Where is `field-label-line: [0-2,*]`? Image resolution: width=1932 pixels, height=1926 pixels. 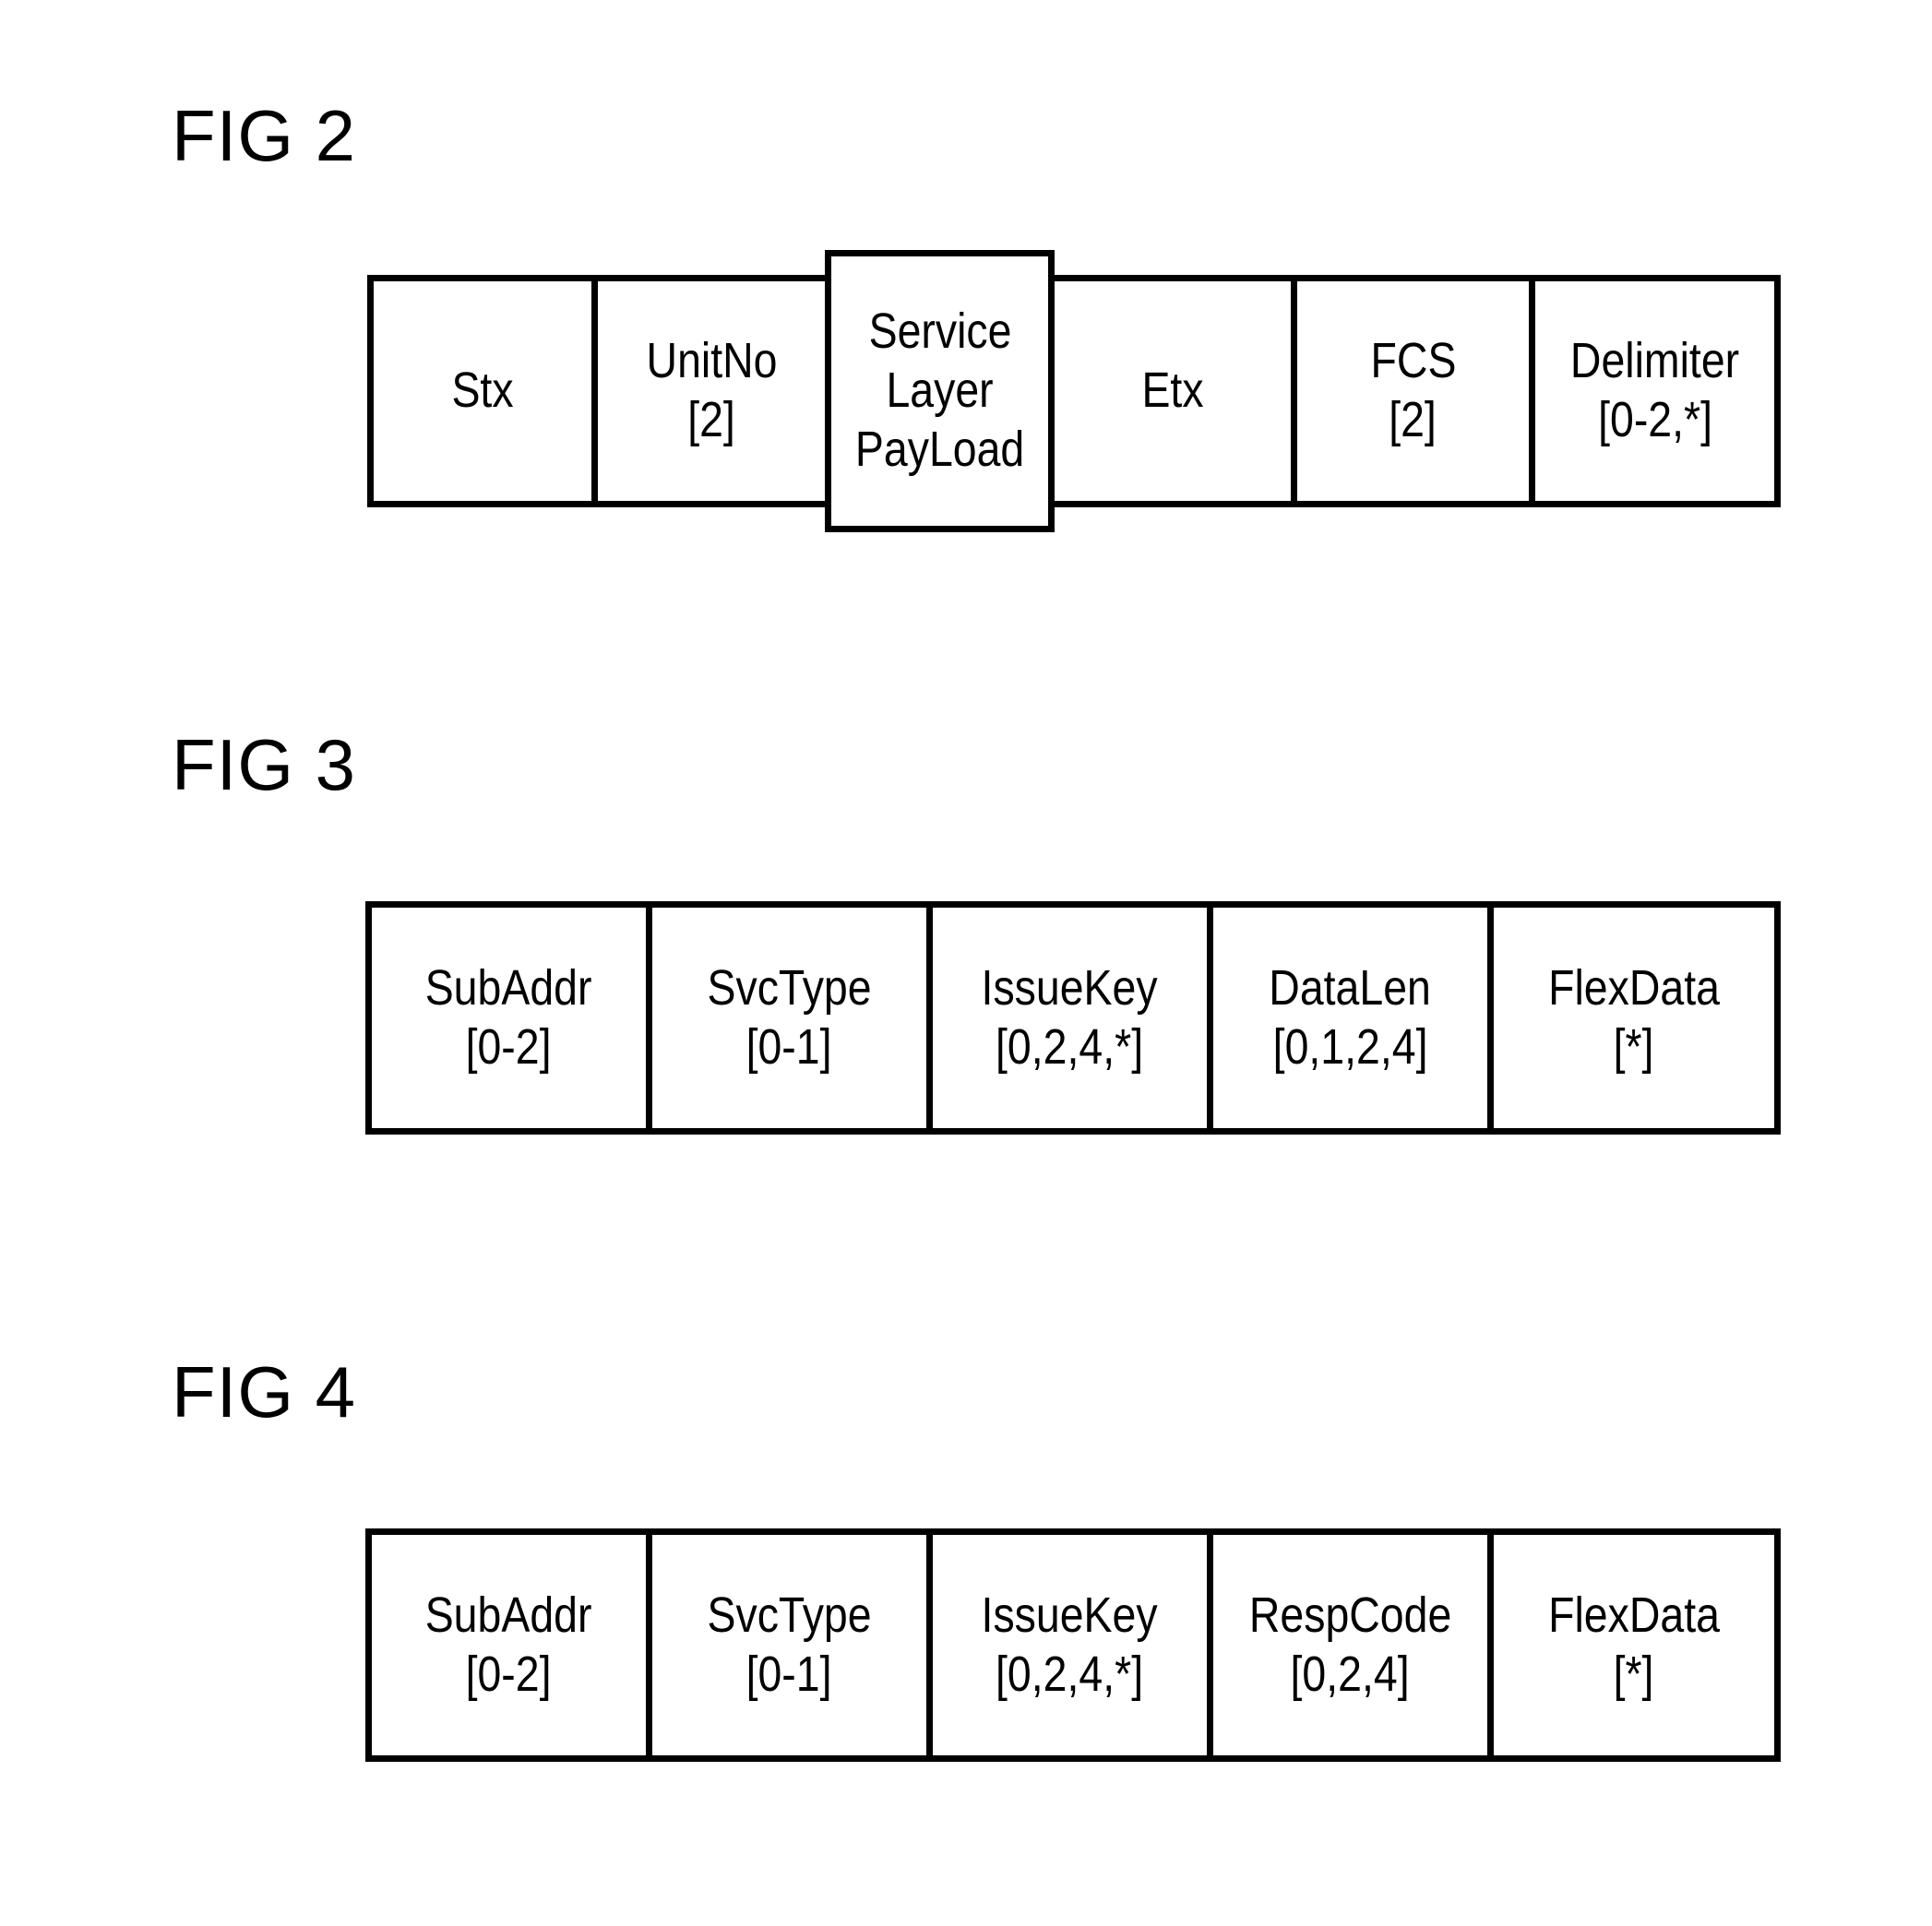 field-label-line: [0-2,*] is located at coordinates (1654, 419).